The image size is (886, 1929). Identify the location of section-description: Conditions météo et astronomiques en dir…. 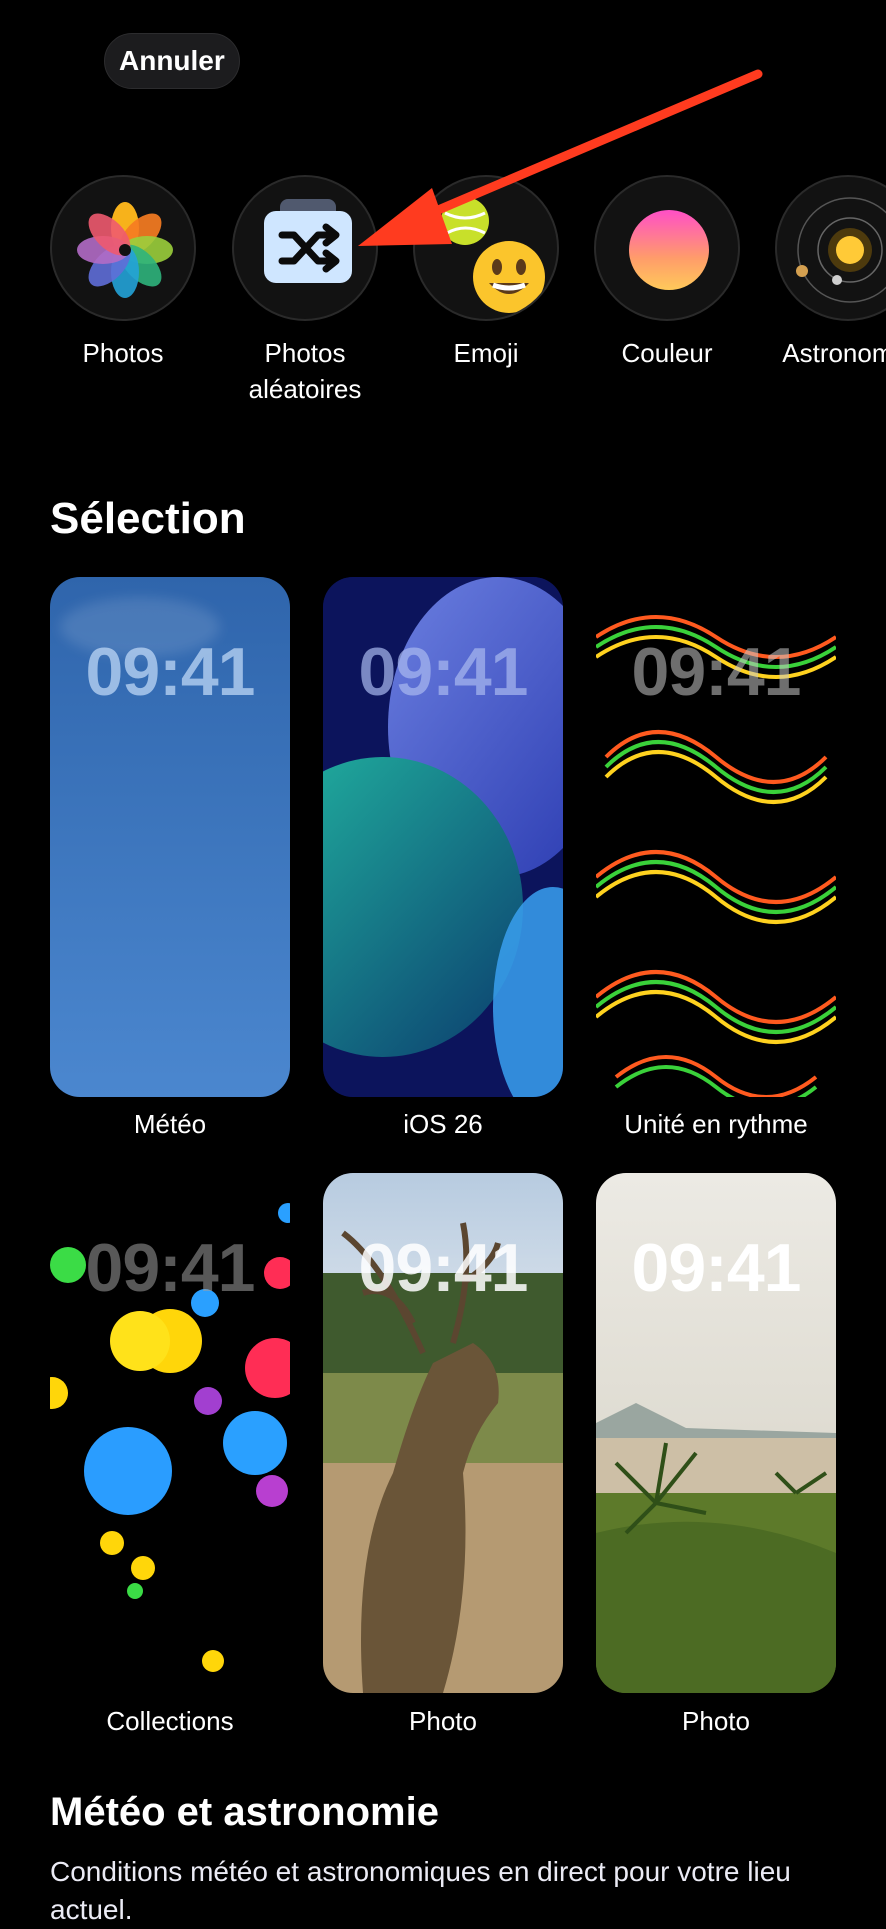
(420, 1890).